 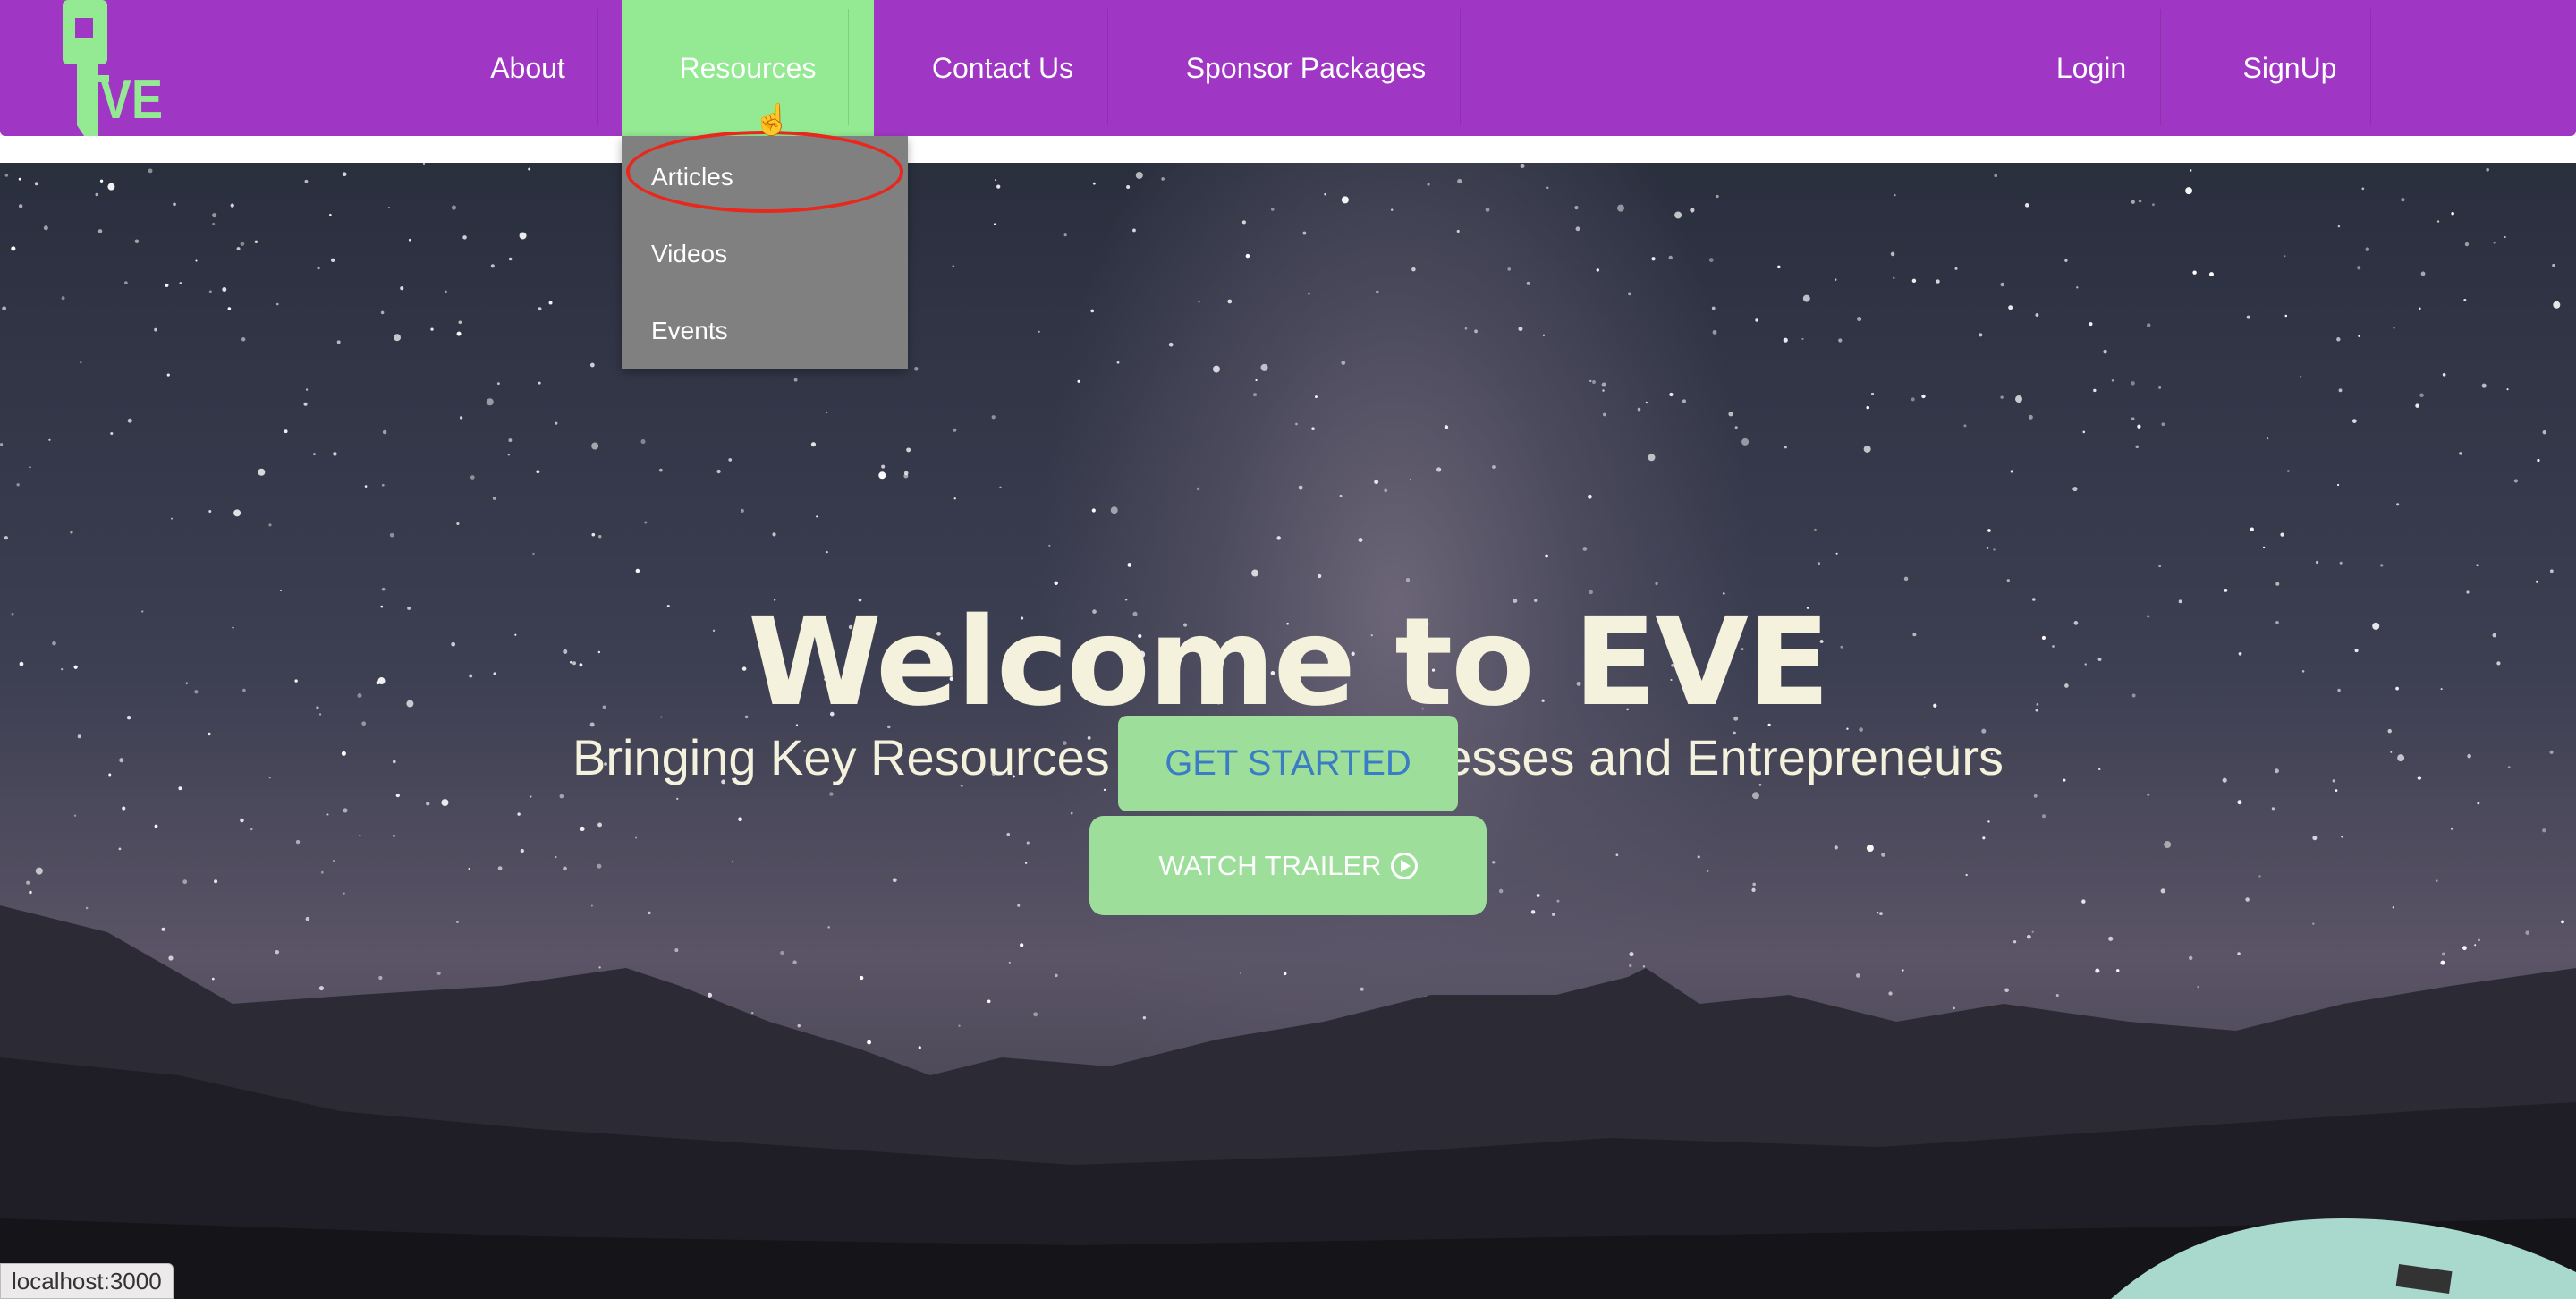 What do you see at coordinates (2289, 68) in the screenshot?
I see `nav-signup: SignUp` at bounding box center [2289, 68].